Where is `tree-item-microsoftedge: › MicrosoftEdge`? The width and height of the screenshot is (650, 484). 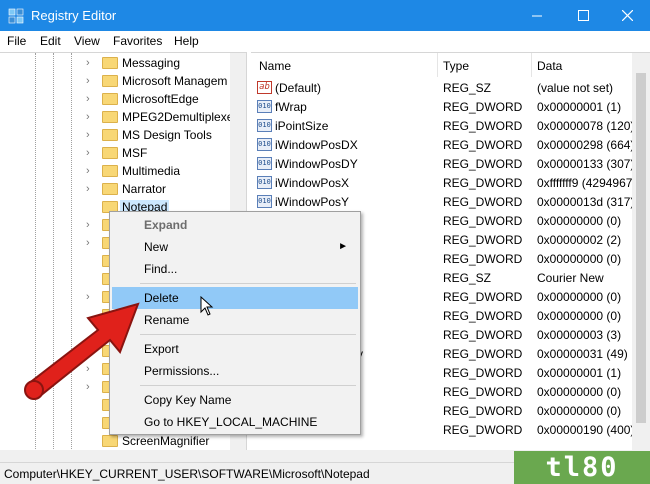
tree-item-microsoftedge: › MicrosoftEdge is located at coordinates (166, 99).